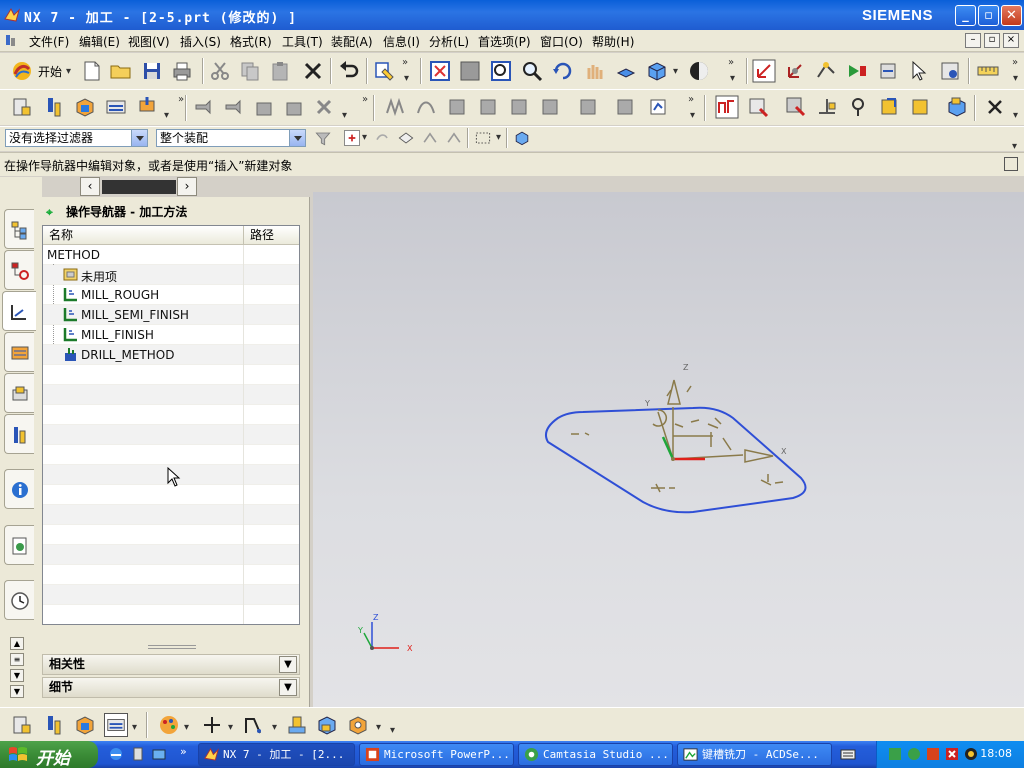 The height and width of the screenshot is (768, 1024). What do you see at coordinates (187, 186) in the screenshot?
I see `scroll-right-button: ›` at bounding box center [187, 186].